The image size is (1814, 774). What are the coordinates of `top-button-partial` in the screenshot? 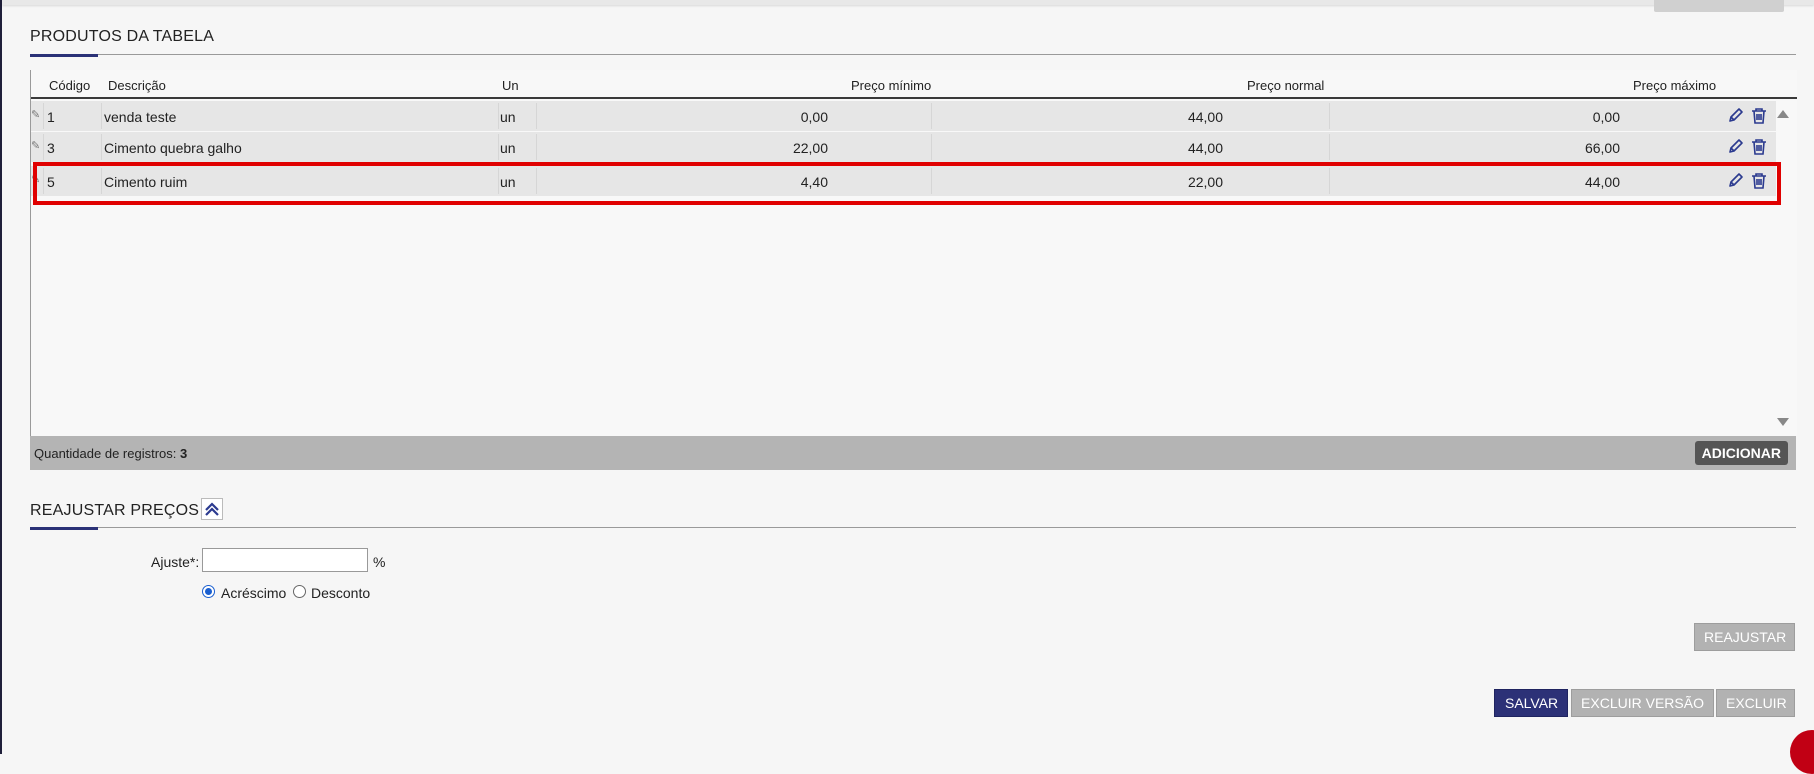 It's located at (1719, 6).